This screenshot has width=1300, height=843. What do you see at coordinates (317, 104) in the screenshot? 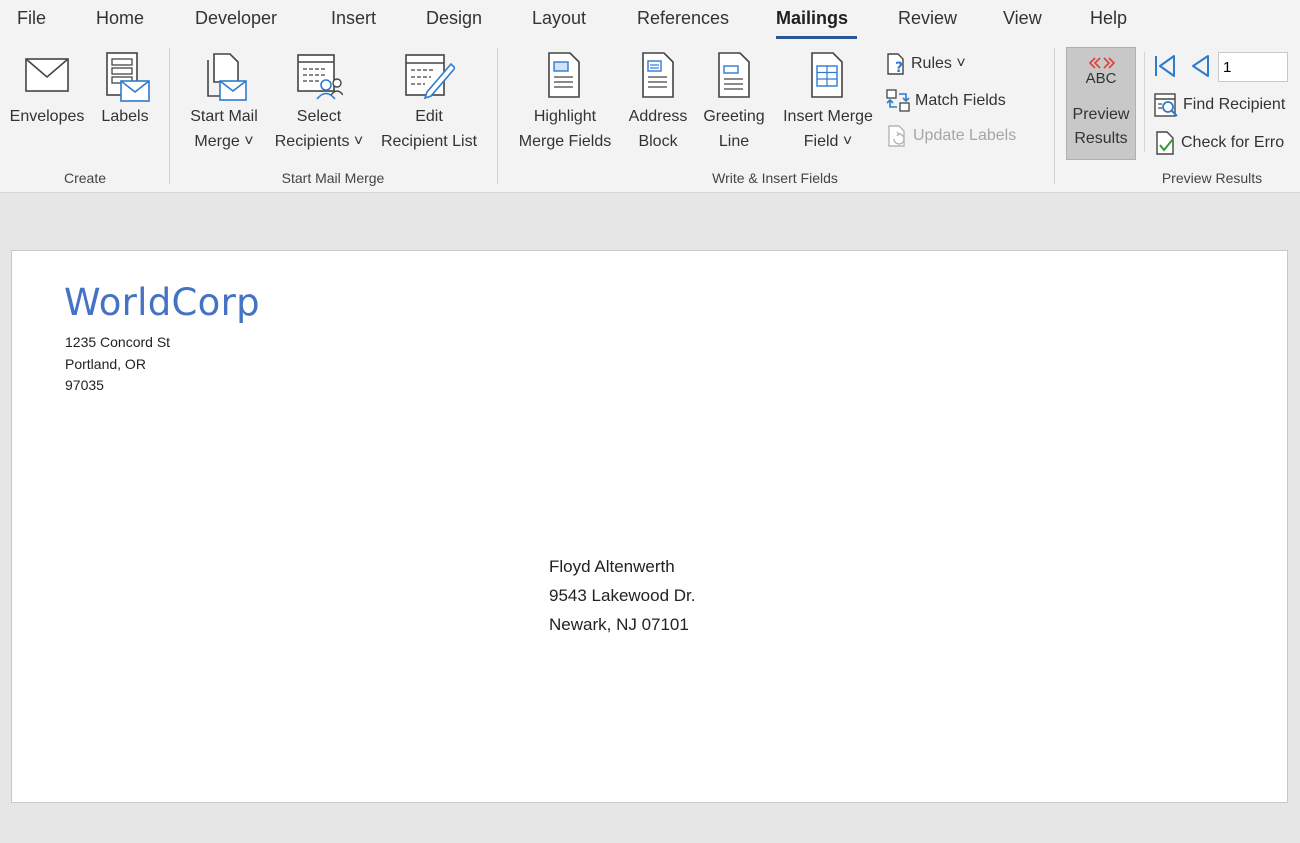
I see `select-recipients-button: Select Recipients ˅` at bounding box center [317, 104].